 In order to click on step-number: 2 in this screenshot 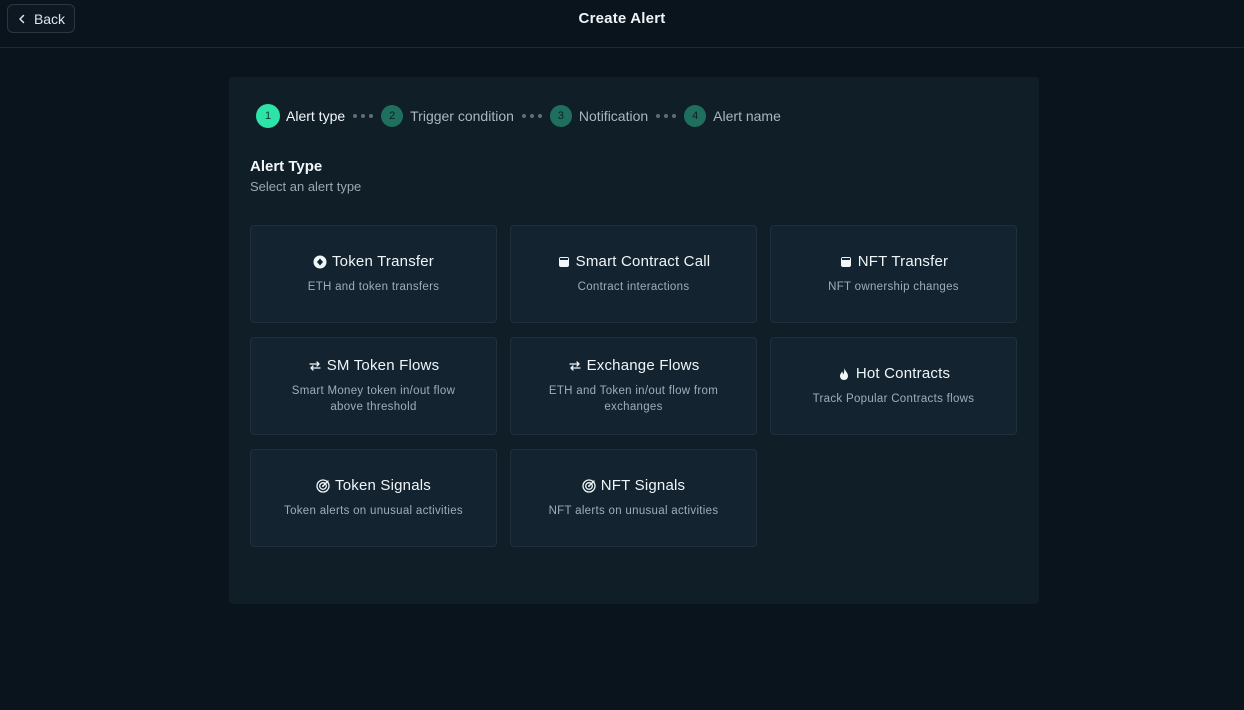, I will do `click(392, 116)`.